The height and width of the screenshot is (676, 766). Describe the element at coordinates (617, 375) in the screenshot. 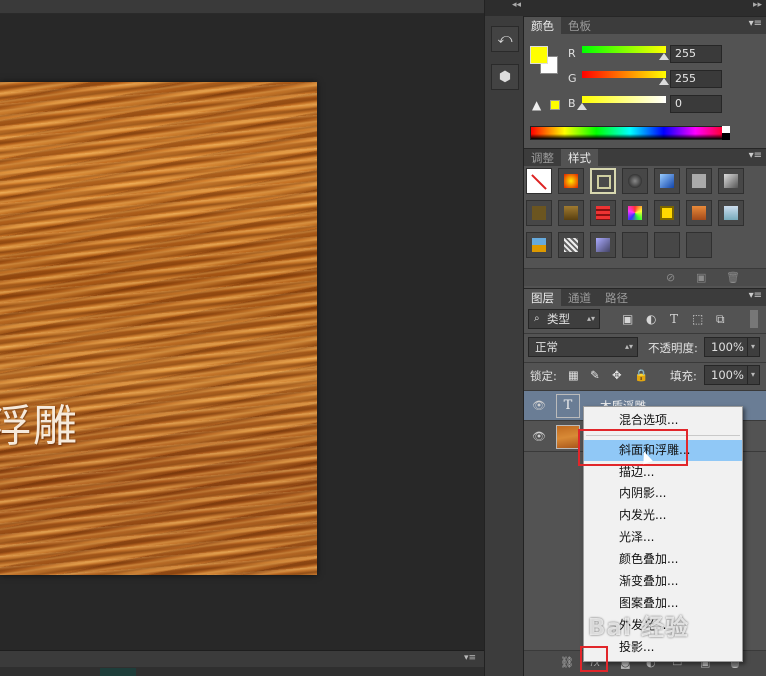

I see `lock-position-icon: ✥` at that location.